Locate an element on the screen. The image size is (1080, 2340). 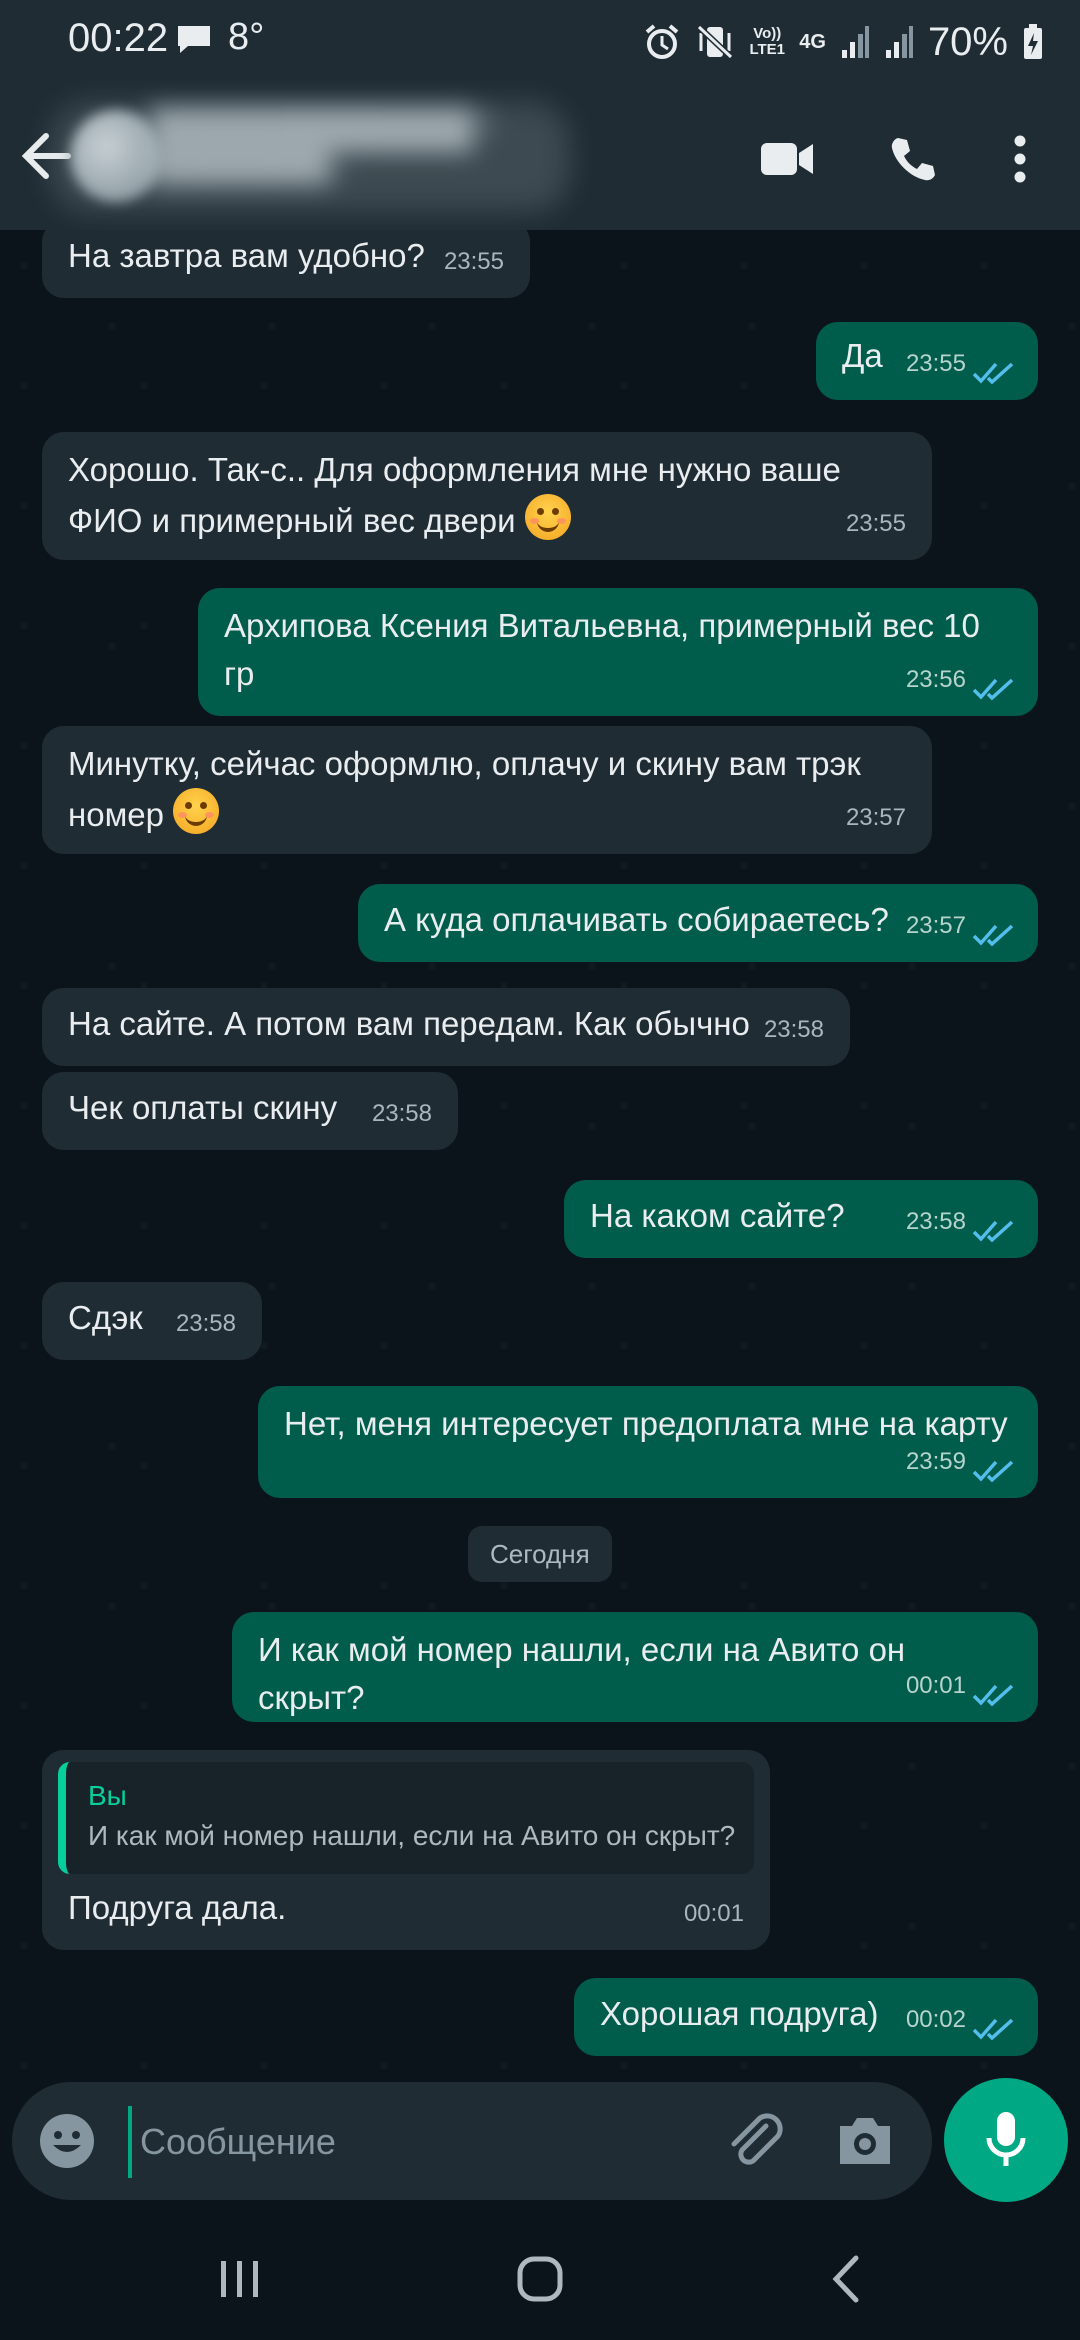
home-button is located at coordinates (540, 2279).